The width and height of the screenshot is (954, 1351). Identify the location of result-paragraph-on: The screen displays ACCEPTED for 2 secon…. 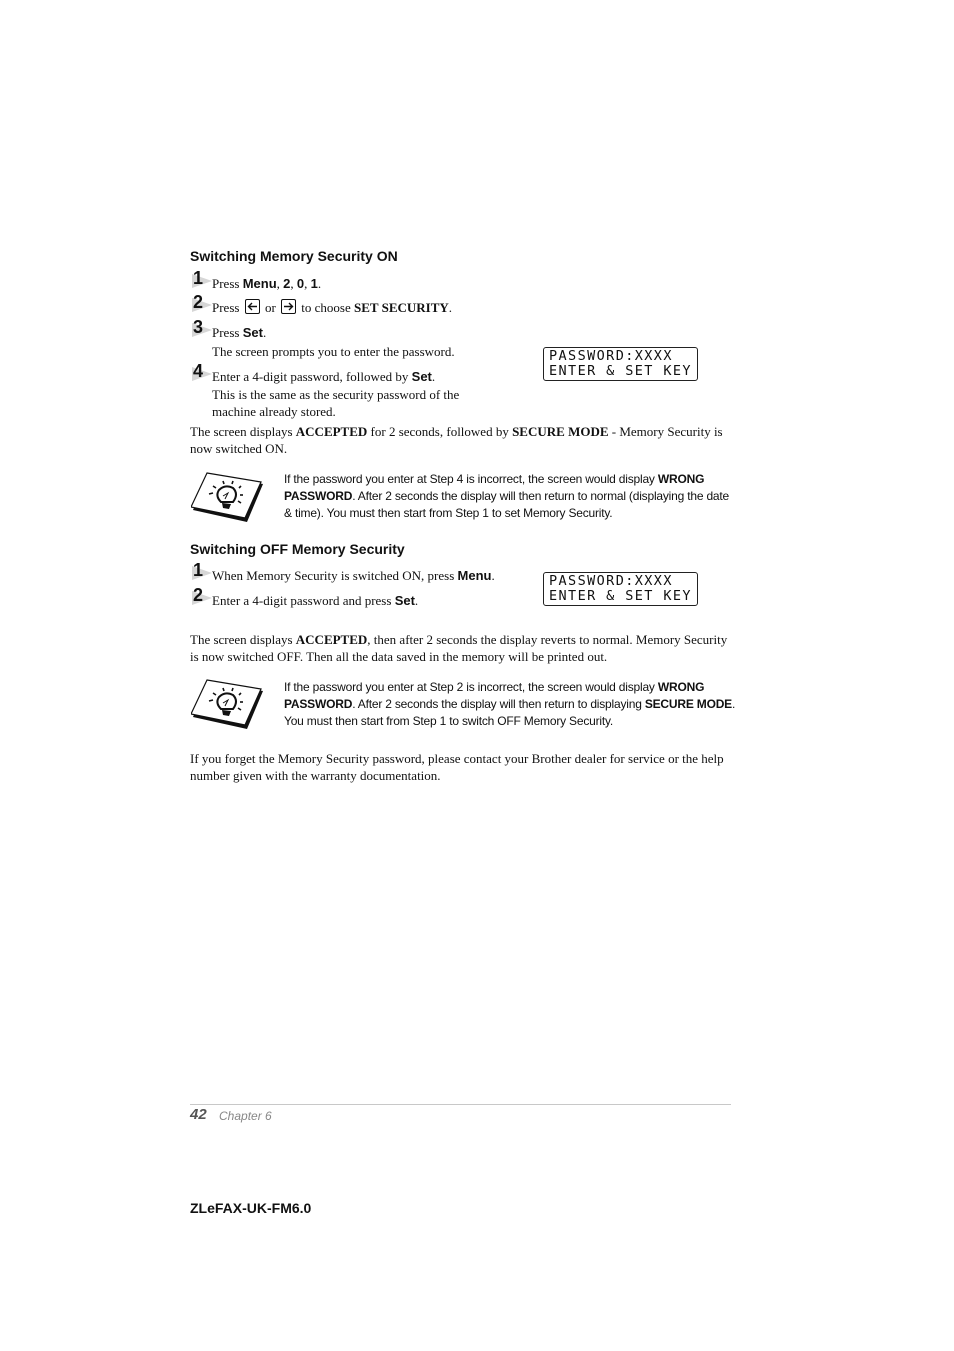
(456, 440).